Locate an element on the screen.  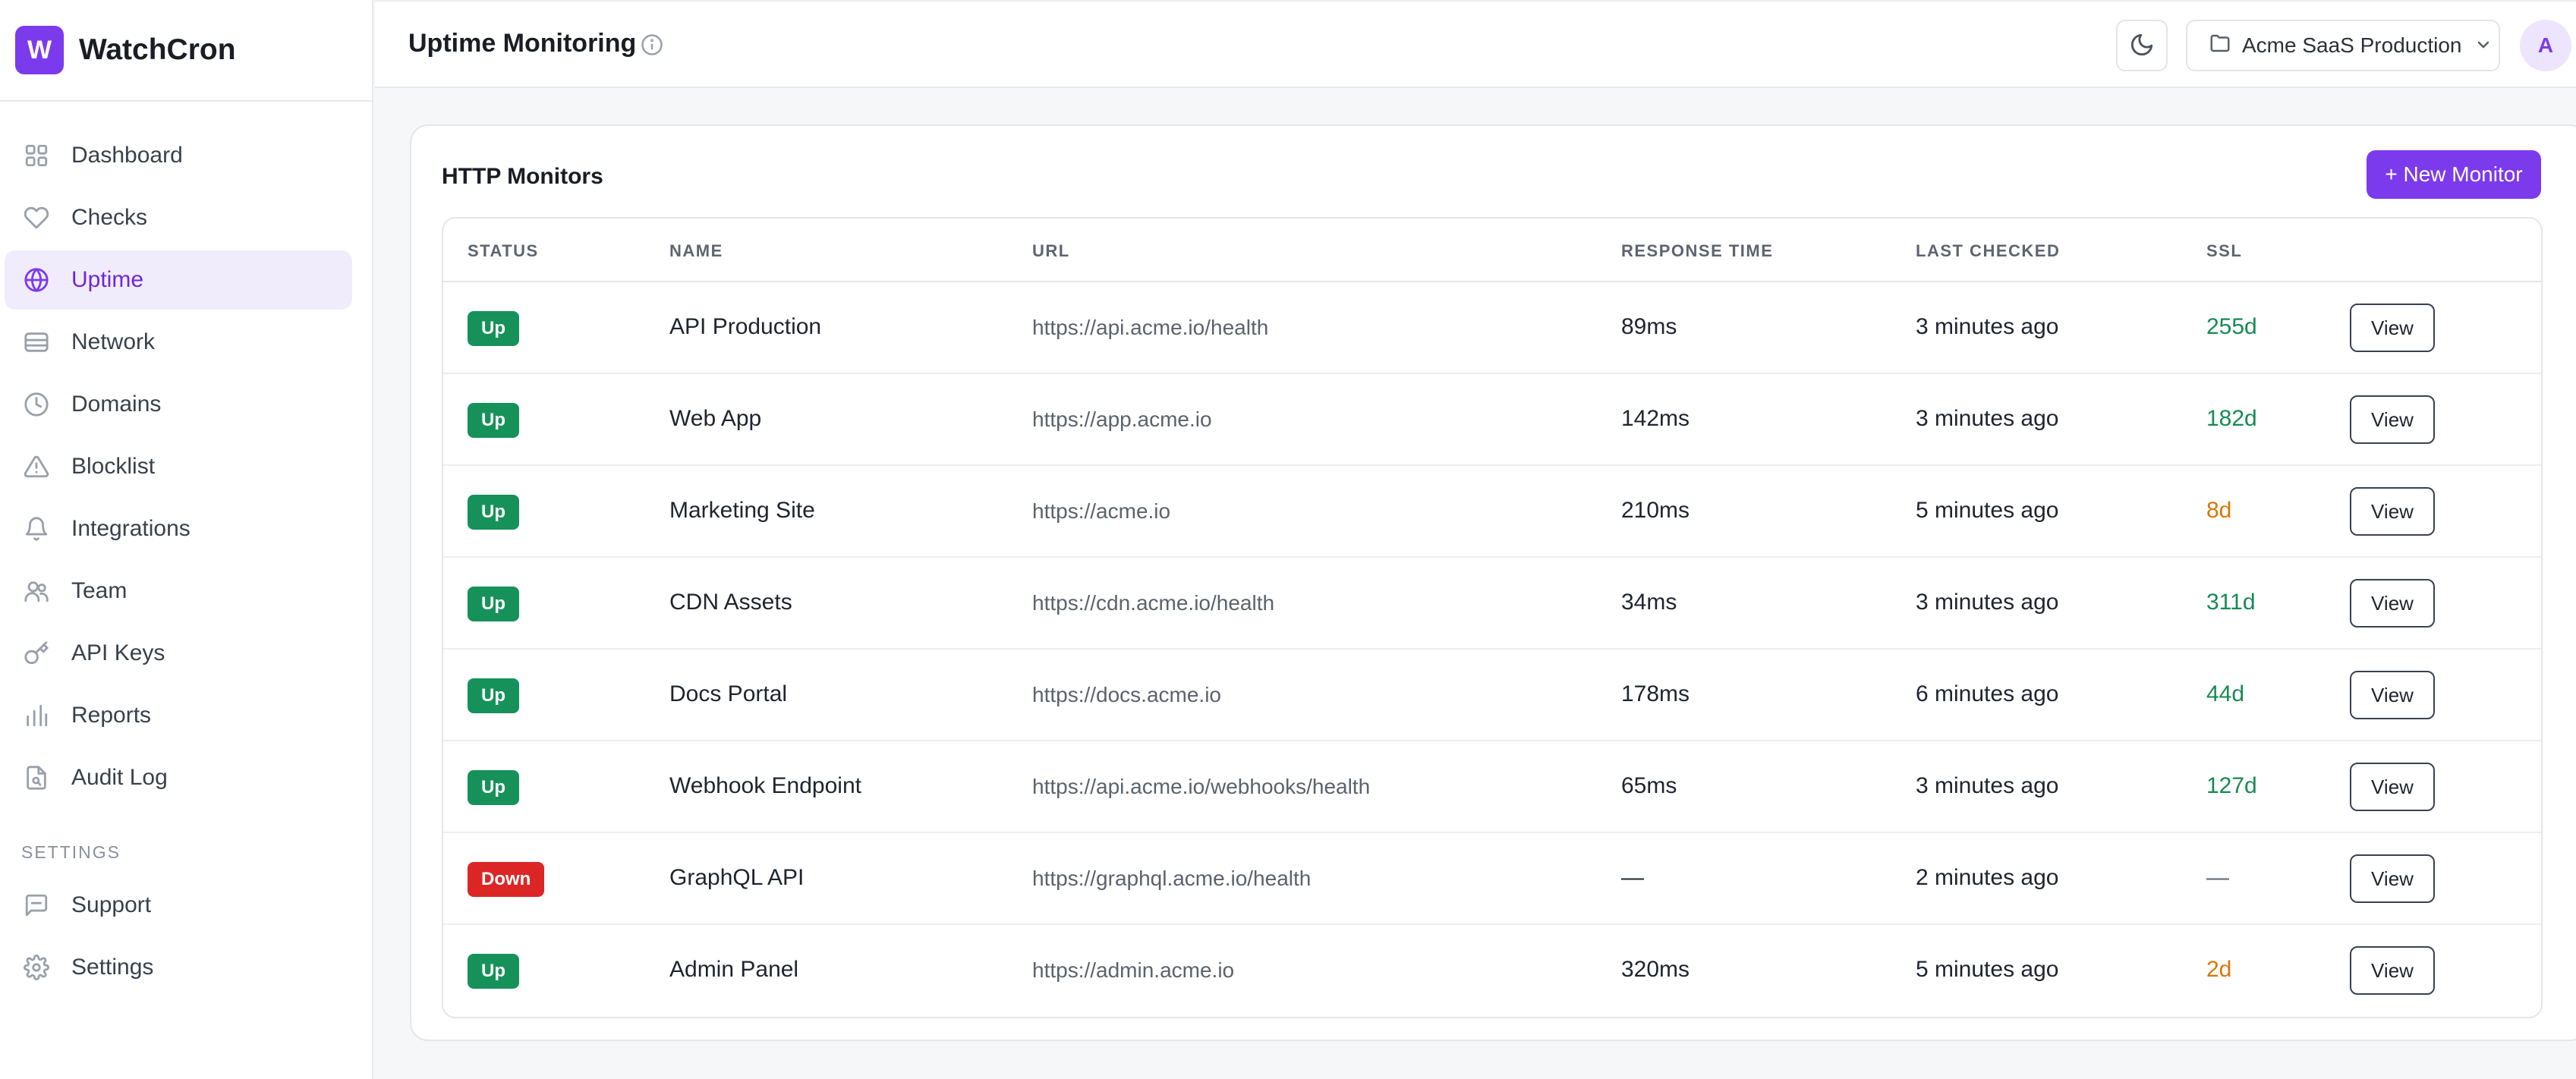
column-header-response-time: RESPONSE TIME is located at coordinates (1697, 250).